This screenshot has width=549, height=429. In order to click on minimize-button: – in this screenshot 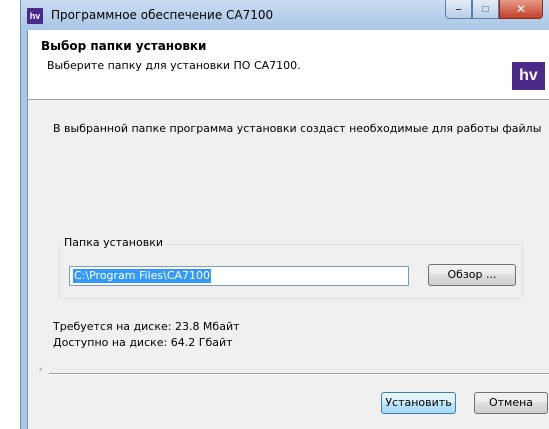, I will do `click(458, 9)`.